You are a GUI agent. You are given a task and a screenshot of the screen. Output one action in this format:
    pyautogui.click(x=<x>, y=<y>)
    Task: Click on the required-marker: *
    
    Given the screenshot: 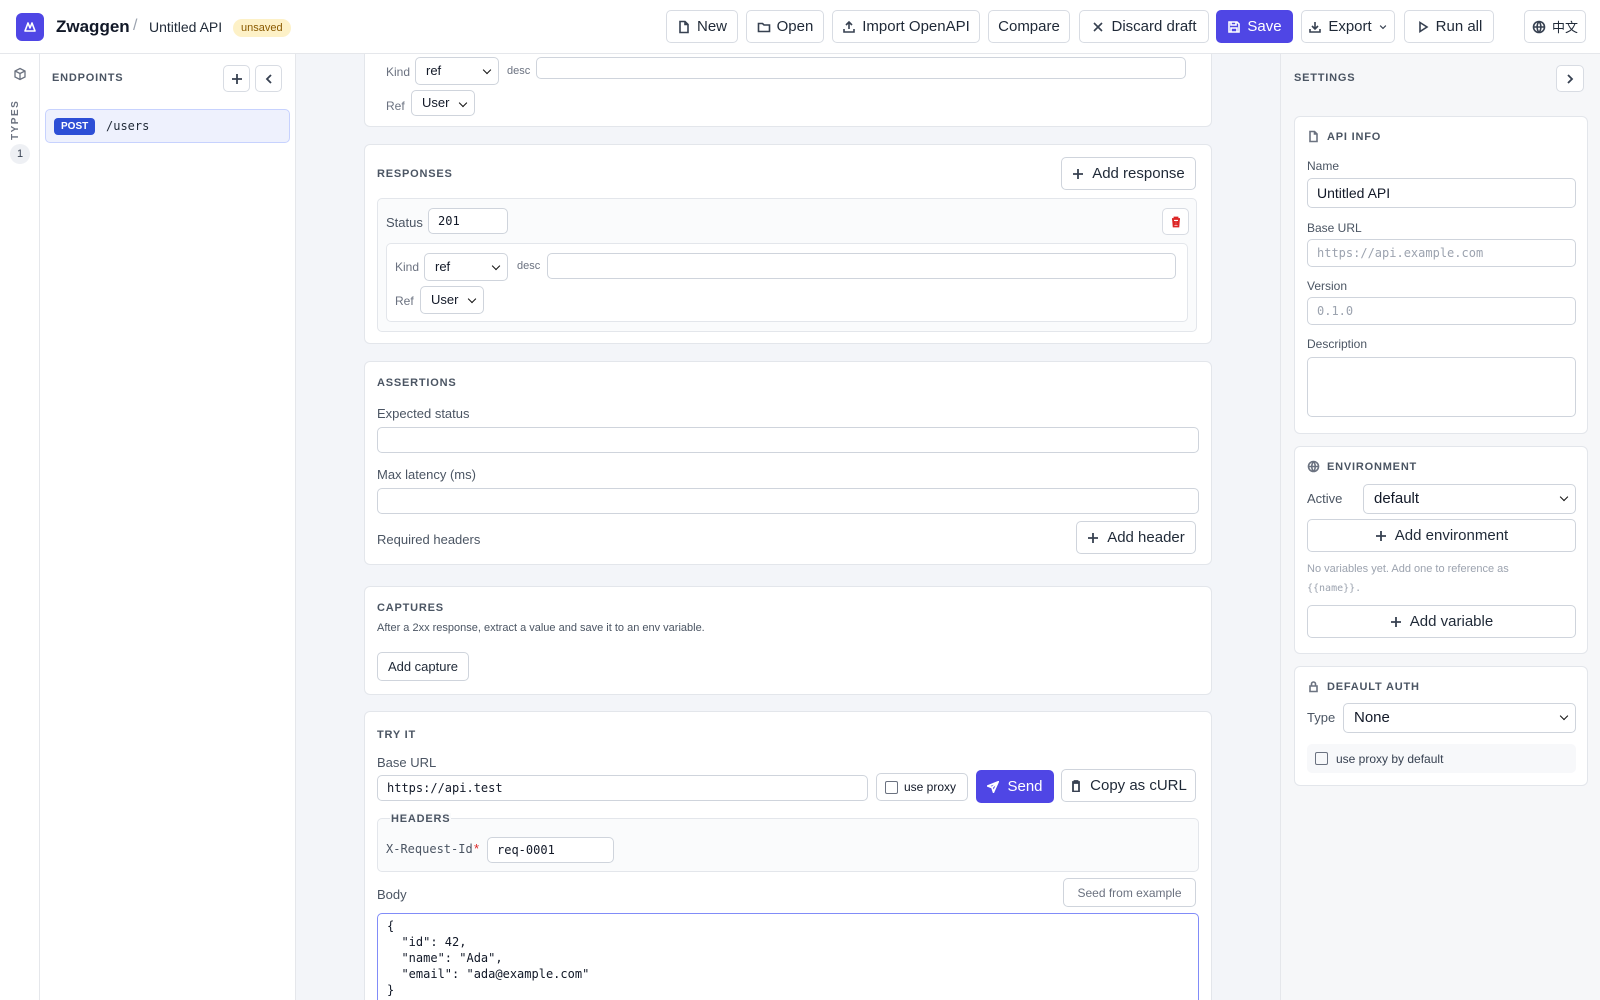 What is the action you would take?
    pyautogui.click(x=477, y=848)
    